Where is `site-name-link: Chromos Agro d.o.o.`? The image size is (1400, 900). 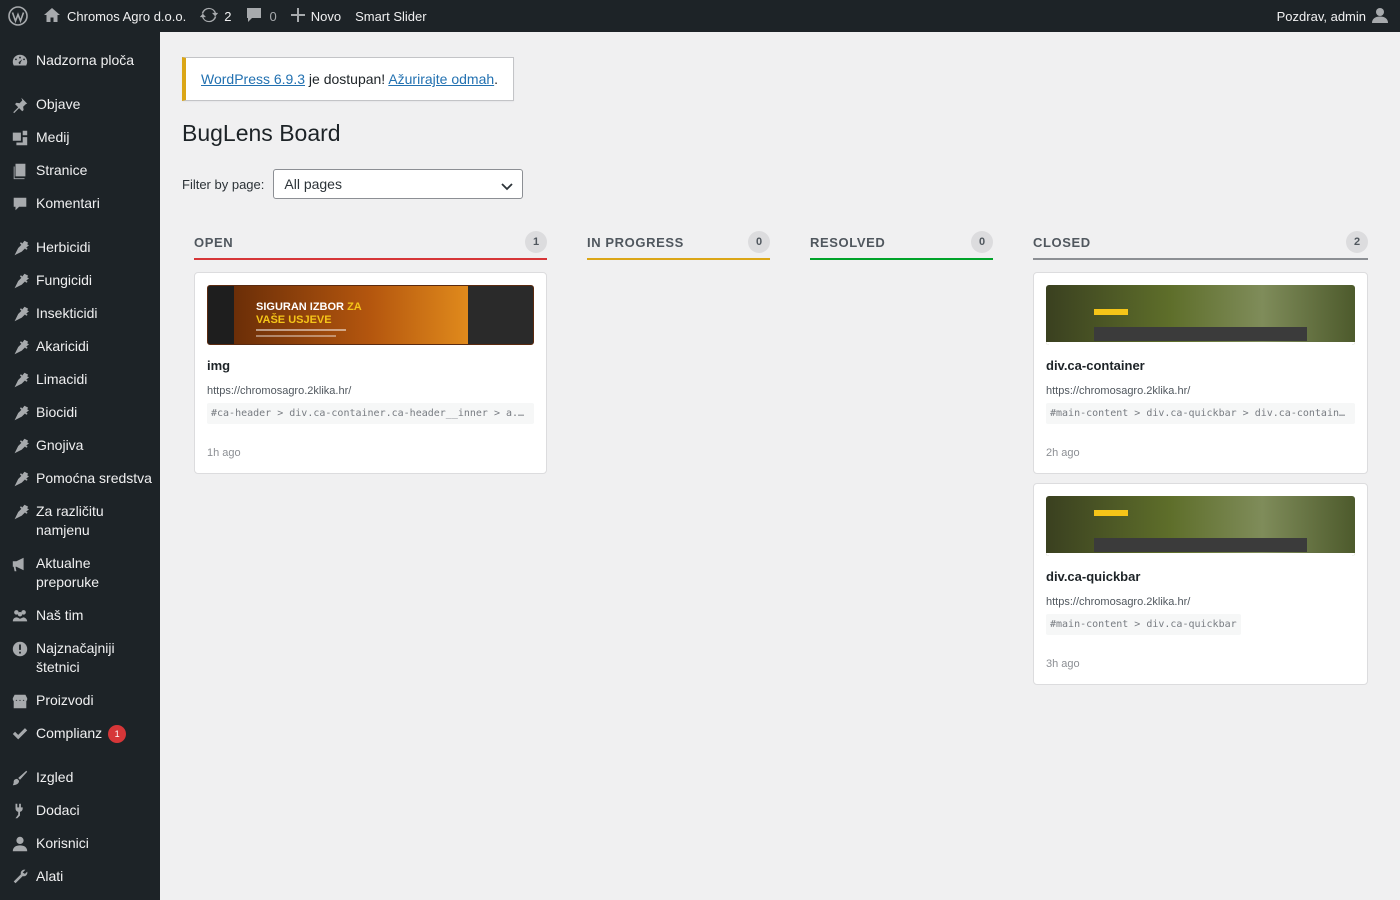 site-name-link: Chromos Agro d.o.o. is located at coordinates (114, 16).